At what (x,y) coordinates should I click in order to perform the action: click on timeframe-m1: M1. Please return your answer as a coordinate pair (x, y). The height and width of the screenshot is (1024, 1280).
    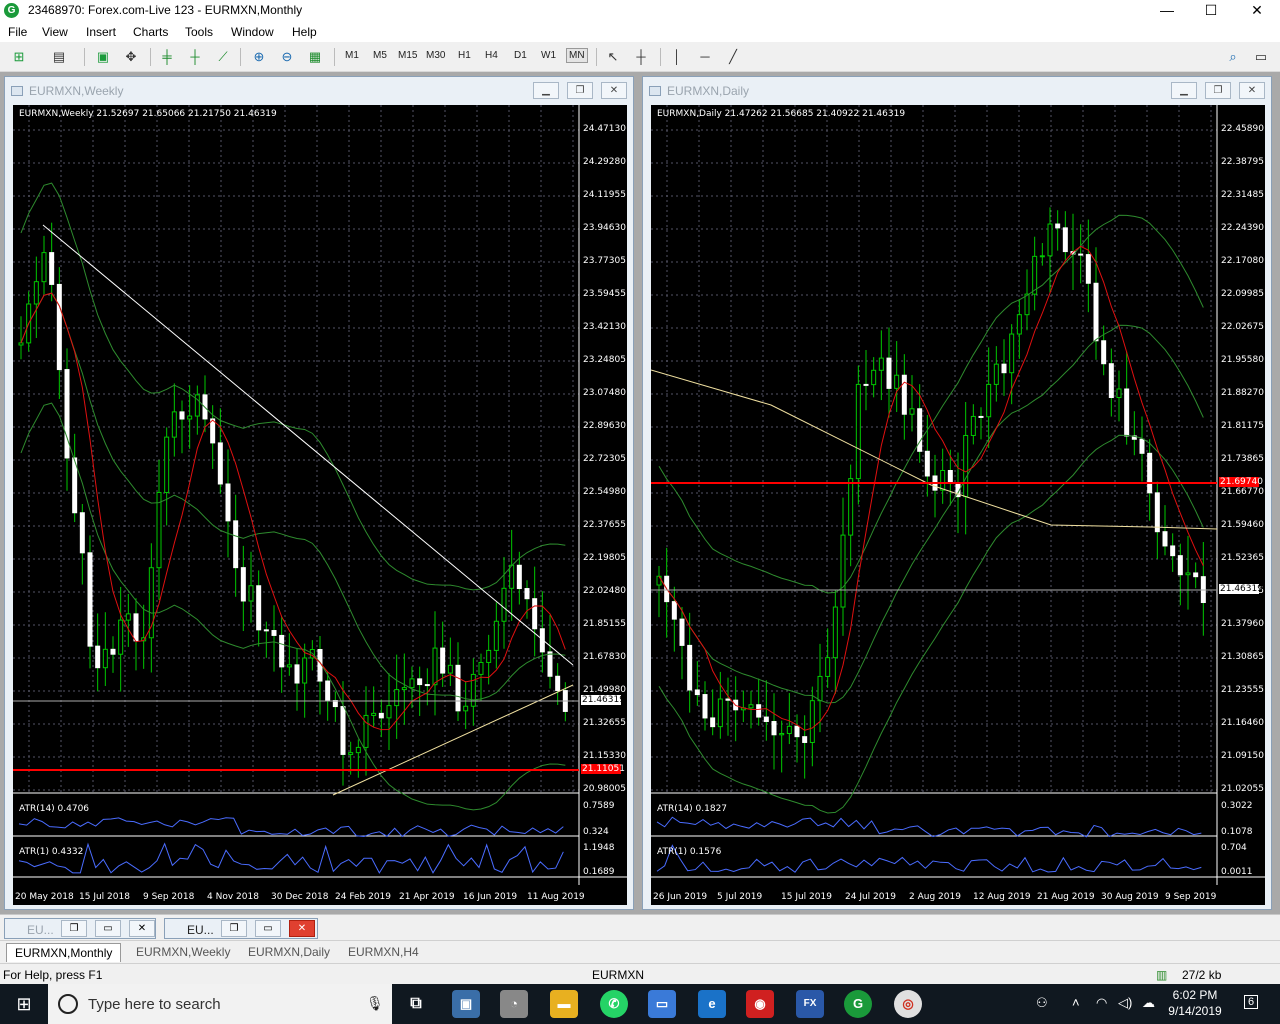
    Looking at the image, I should click on (352, 55).